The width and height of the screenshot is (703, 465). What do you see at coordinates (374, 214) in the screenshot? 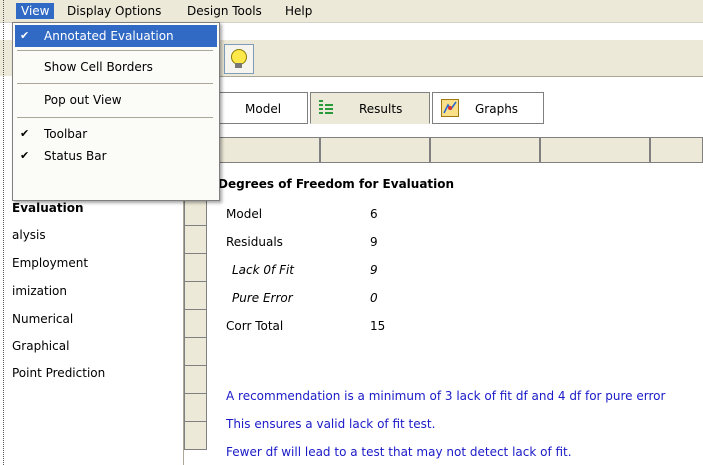
I see `df-row-value: 6` at bounding box center [374, 214].